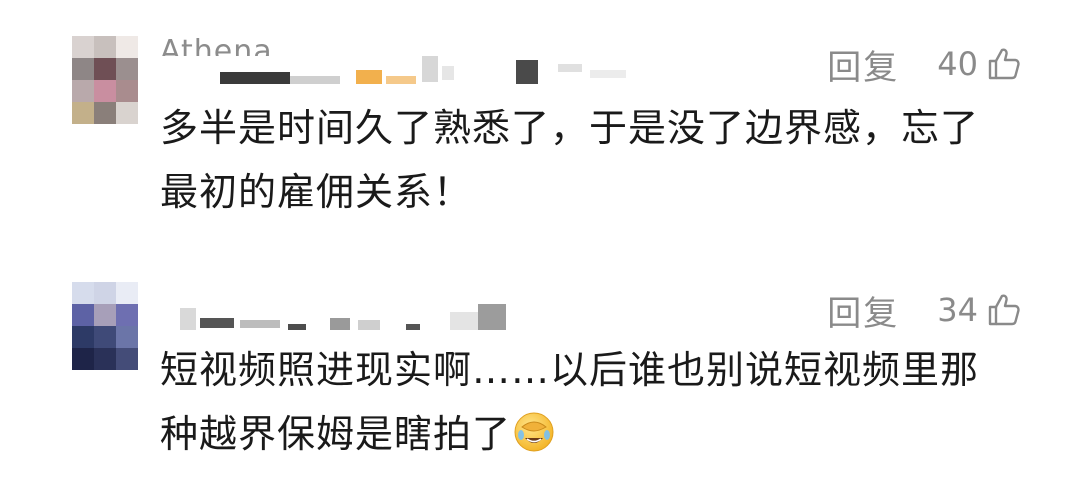 The height and width of the screenshot is (478, 1080). Describe the element at coordinates (924, 310) in the screenshot. I see `comment-actions: 回复 34` at that location.